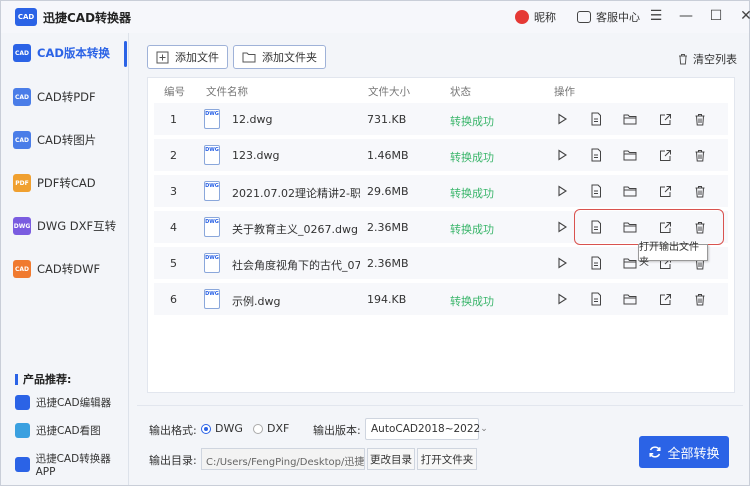 Image resolution: width=750 pixels, height=486 pixels. Describe the element at coordinates (173, 460) in the screenshot. I see `dir-label: 输出目录:` at that location.